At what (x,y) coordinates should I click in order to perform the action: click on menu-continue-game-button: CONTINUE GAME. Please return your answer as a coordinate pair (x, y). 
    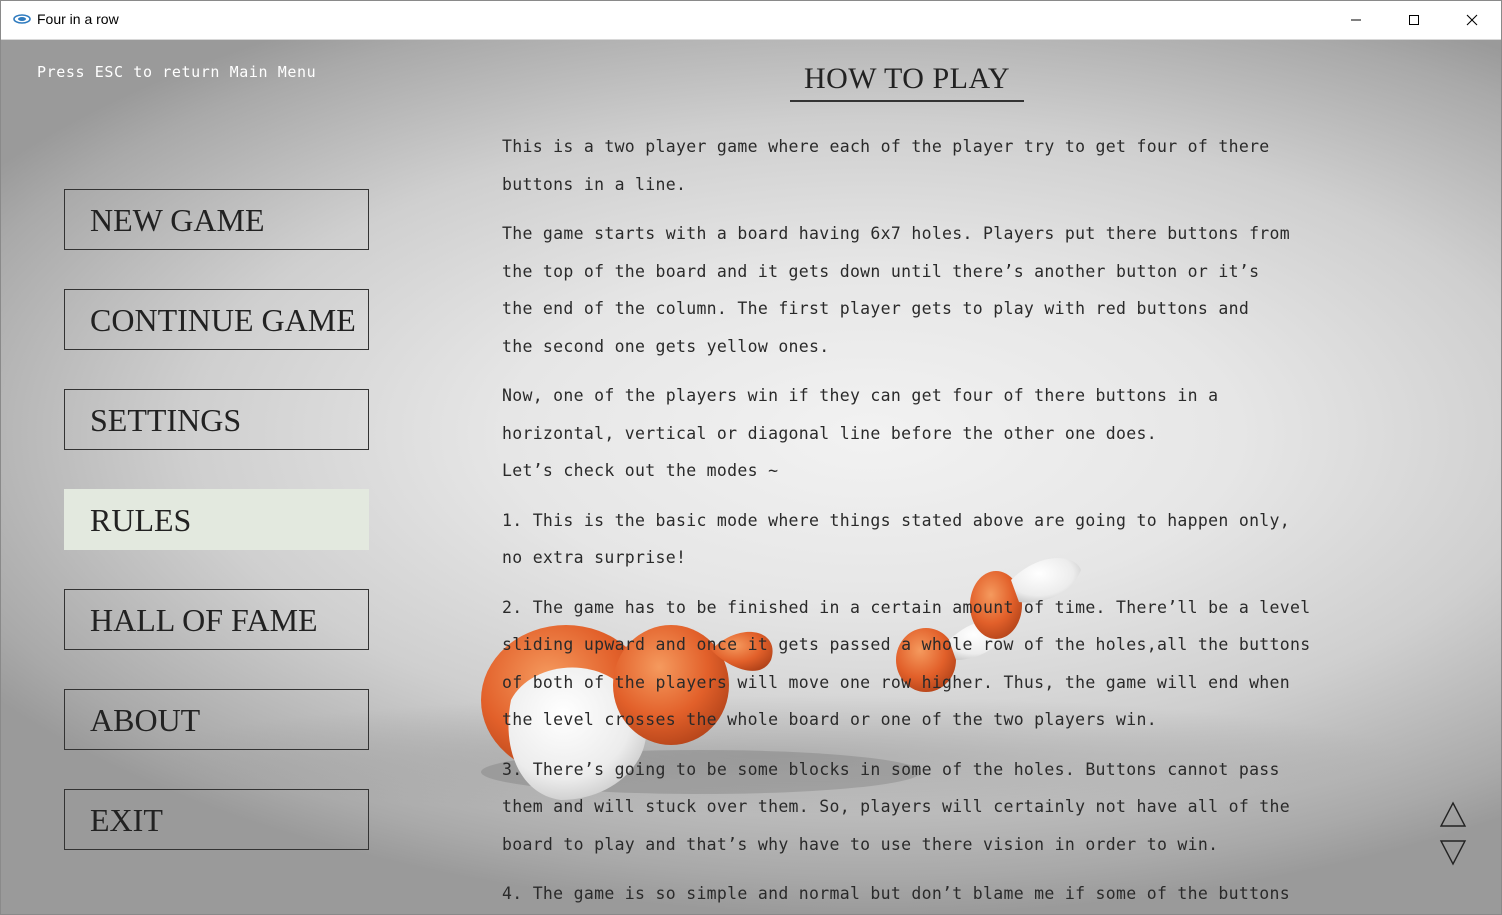
    Looking at the image, I should click on (216, 319).